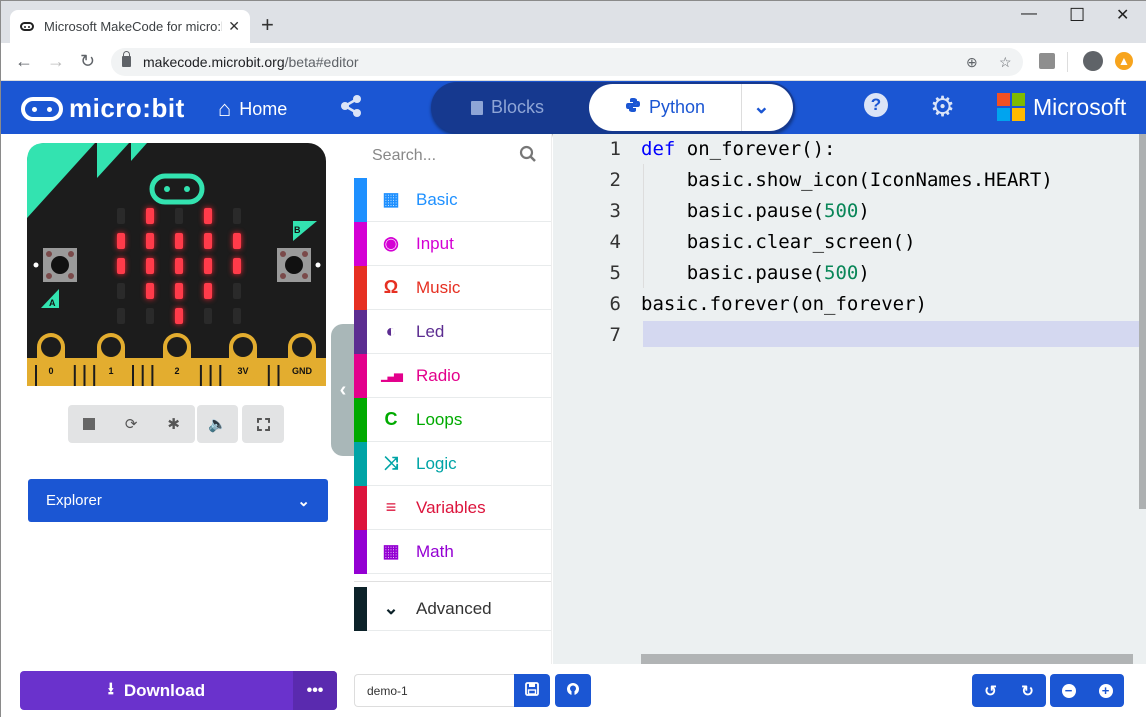 This screenshot has width=1146, height=718. I want to click on pin-1: 1, so click(111, 358).